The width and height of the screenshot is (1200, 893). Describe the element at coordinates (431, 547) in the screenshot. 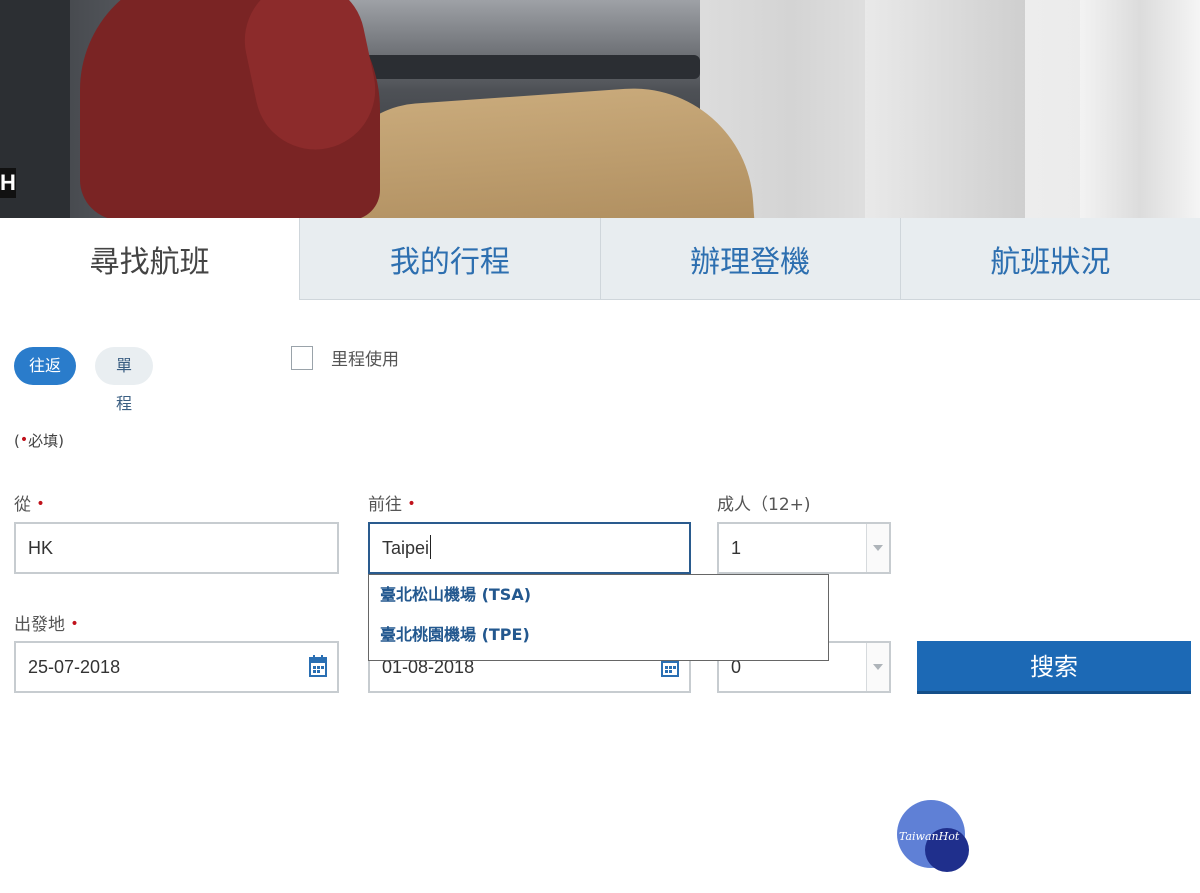

I see `text-caret` at that location.